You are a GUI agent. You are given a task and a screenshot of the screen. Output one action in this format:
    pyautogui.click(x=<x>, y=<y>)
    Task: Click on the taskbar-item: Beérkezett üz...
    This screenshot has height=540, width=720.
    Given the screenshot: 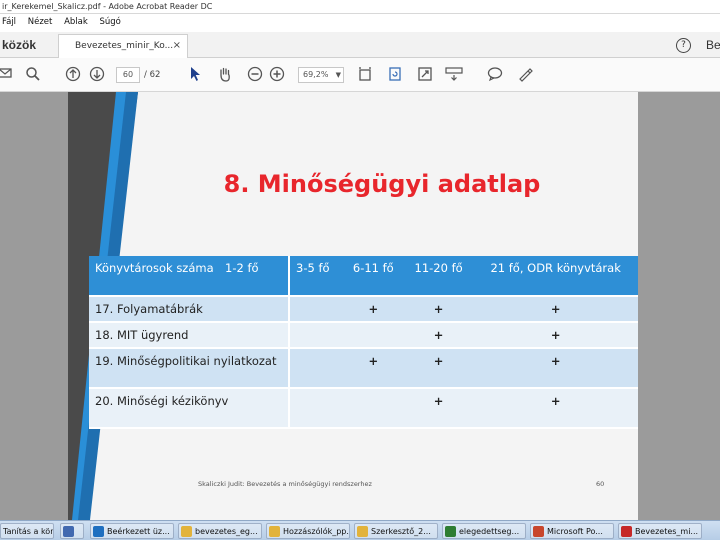 What is the action you would take?
    pyautogui.click(x=132, y=531)
    